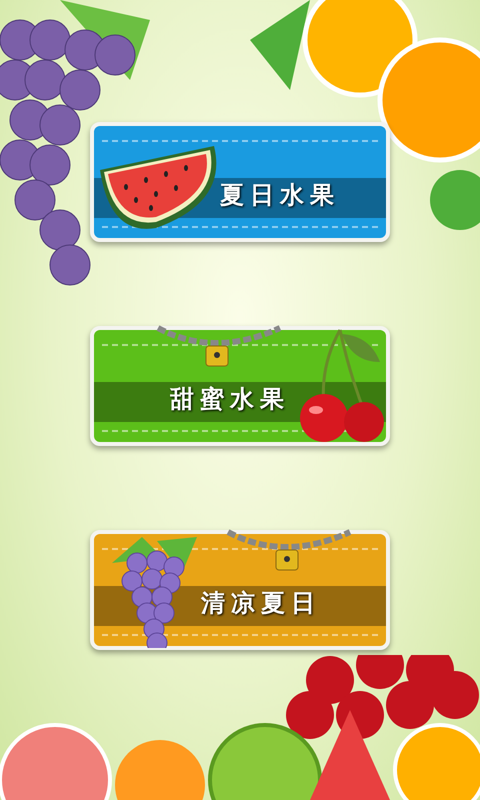 Image resolution: width=480 pixels, height=800 pixels. I want to click on level-title: 清凉夏日, so click(261, 604).